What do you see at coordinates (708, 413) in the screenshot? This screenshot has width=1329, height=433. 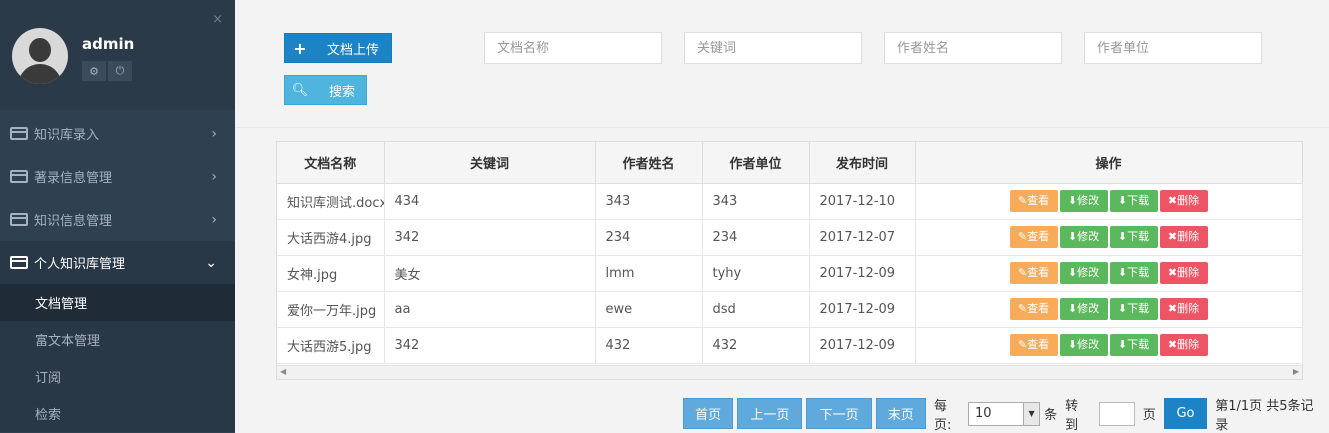 I see `first-page-button: 首页` at bounding box center [708, 413].